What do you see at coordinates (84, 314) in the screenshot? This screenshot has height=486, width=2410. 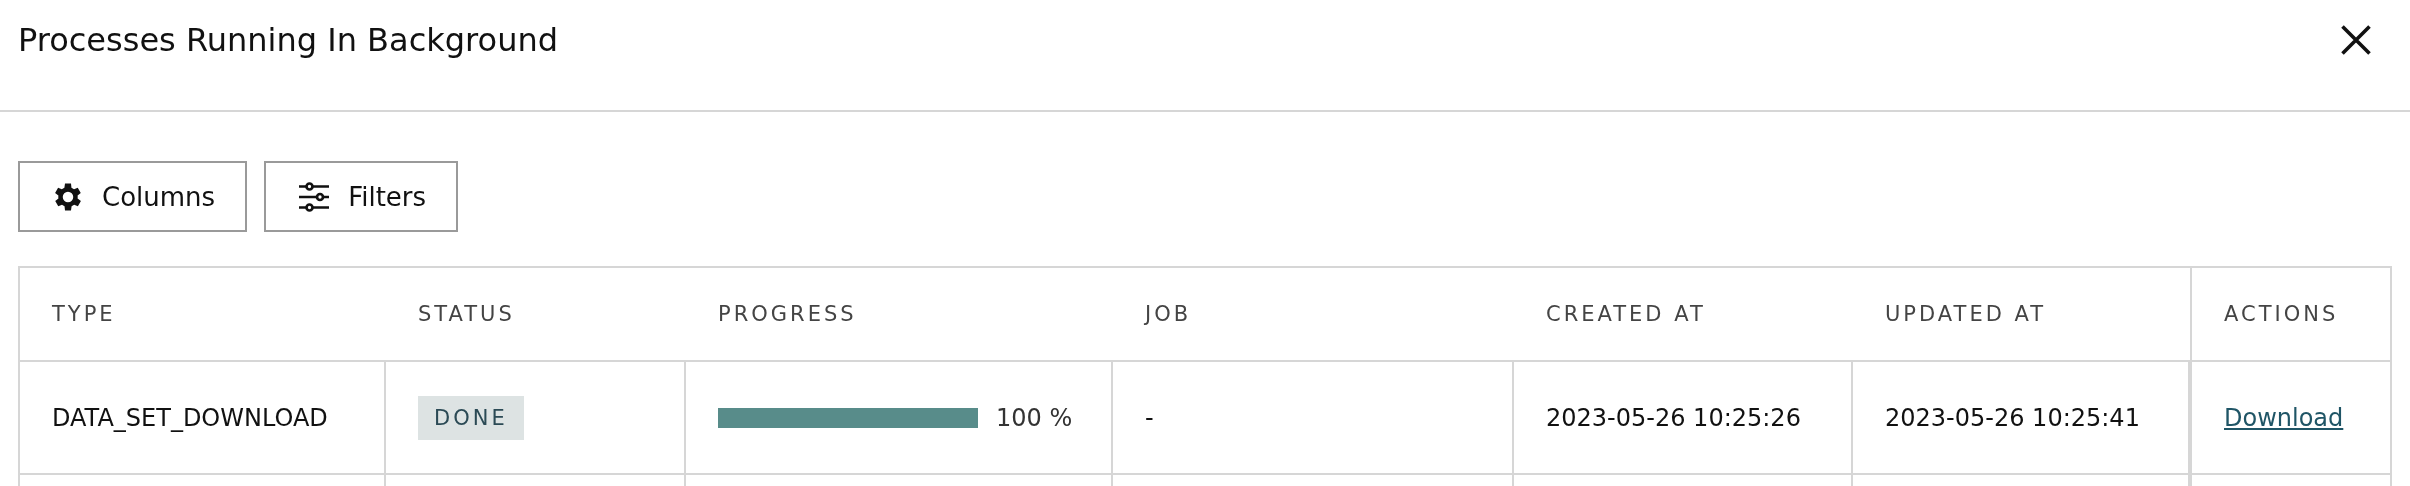 I see `column-header: TYPE` at bounding box center [84, 314].